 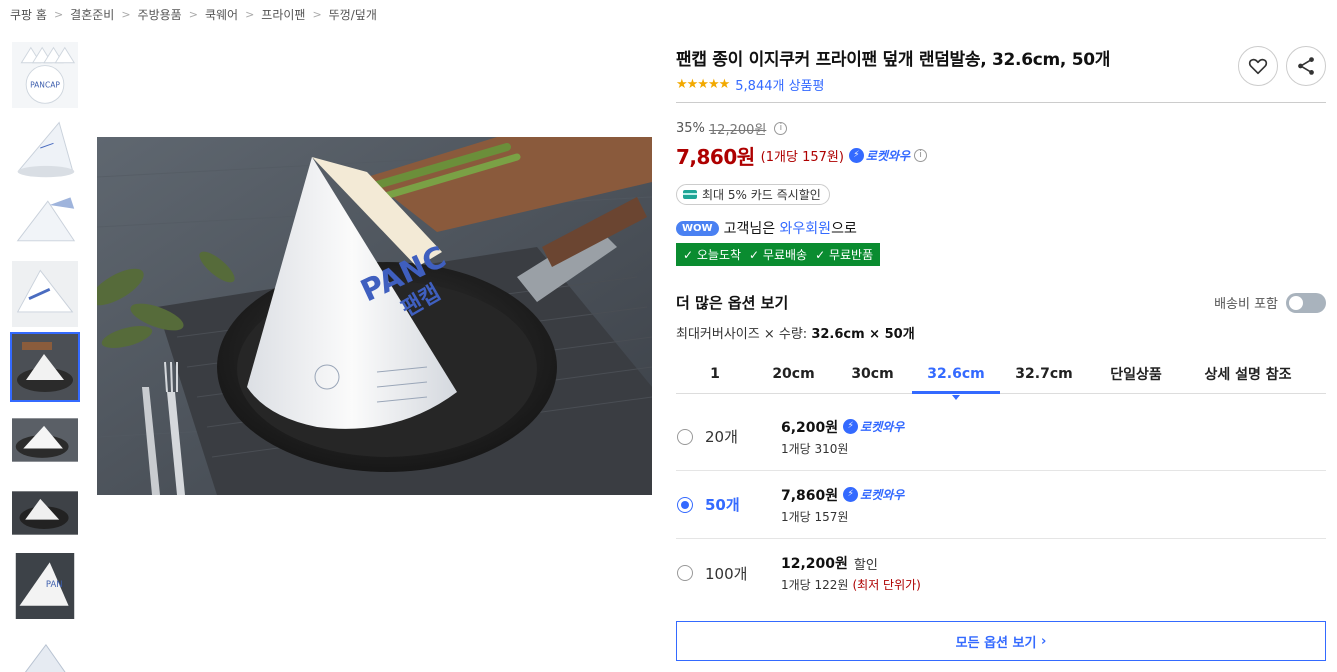 I want to click on shipping-toggle-label: 배송비 포함, so click(x=1246, y=304).